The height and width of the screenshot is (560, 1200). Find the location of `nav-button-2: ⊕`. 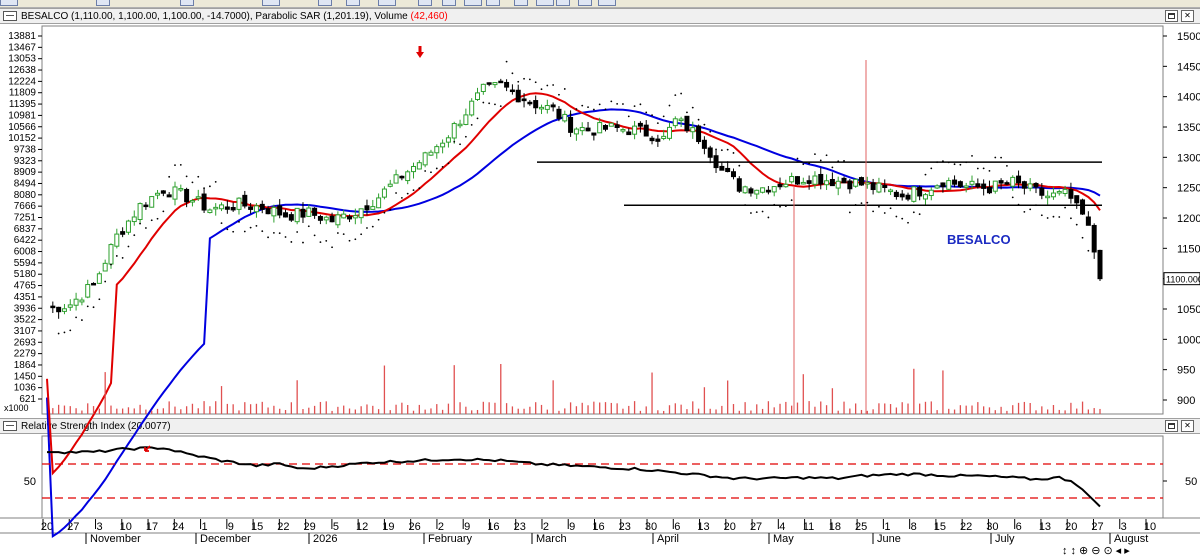

nav-button-2: ⊕ is located at coordinates (1085, 551).